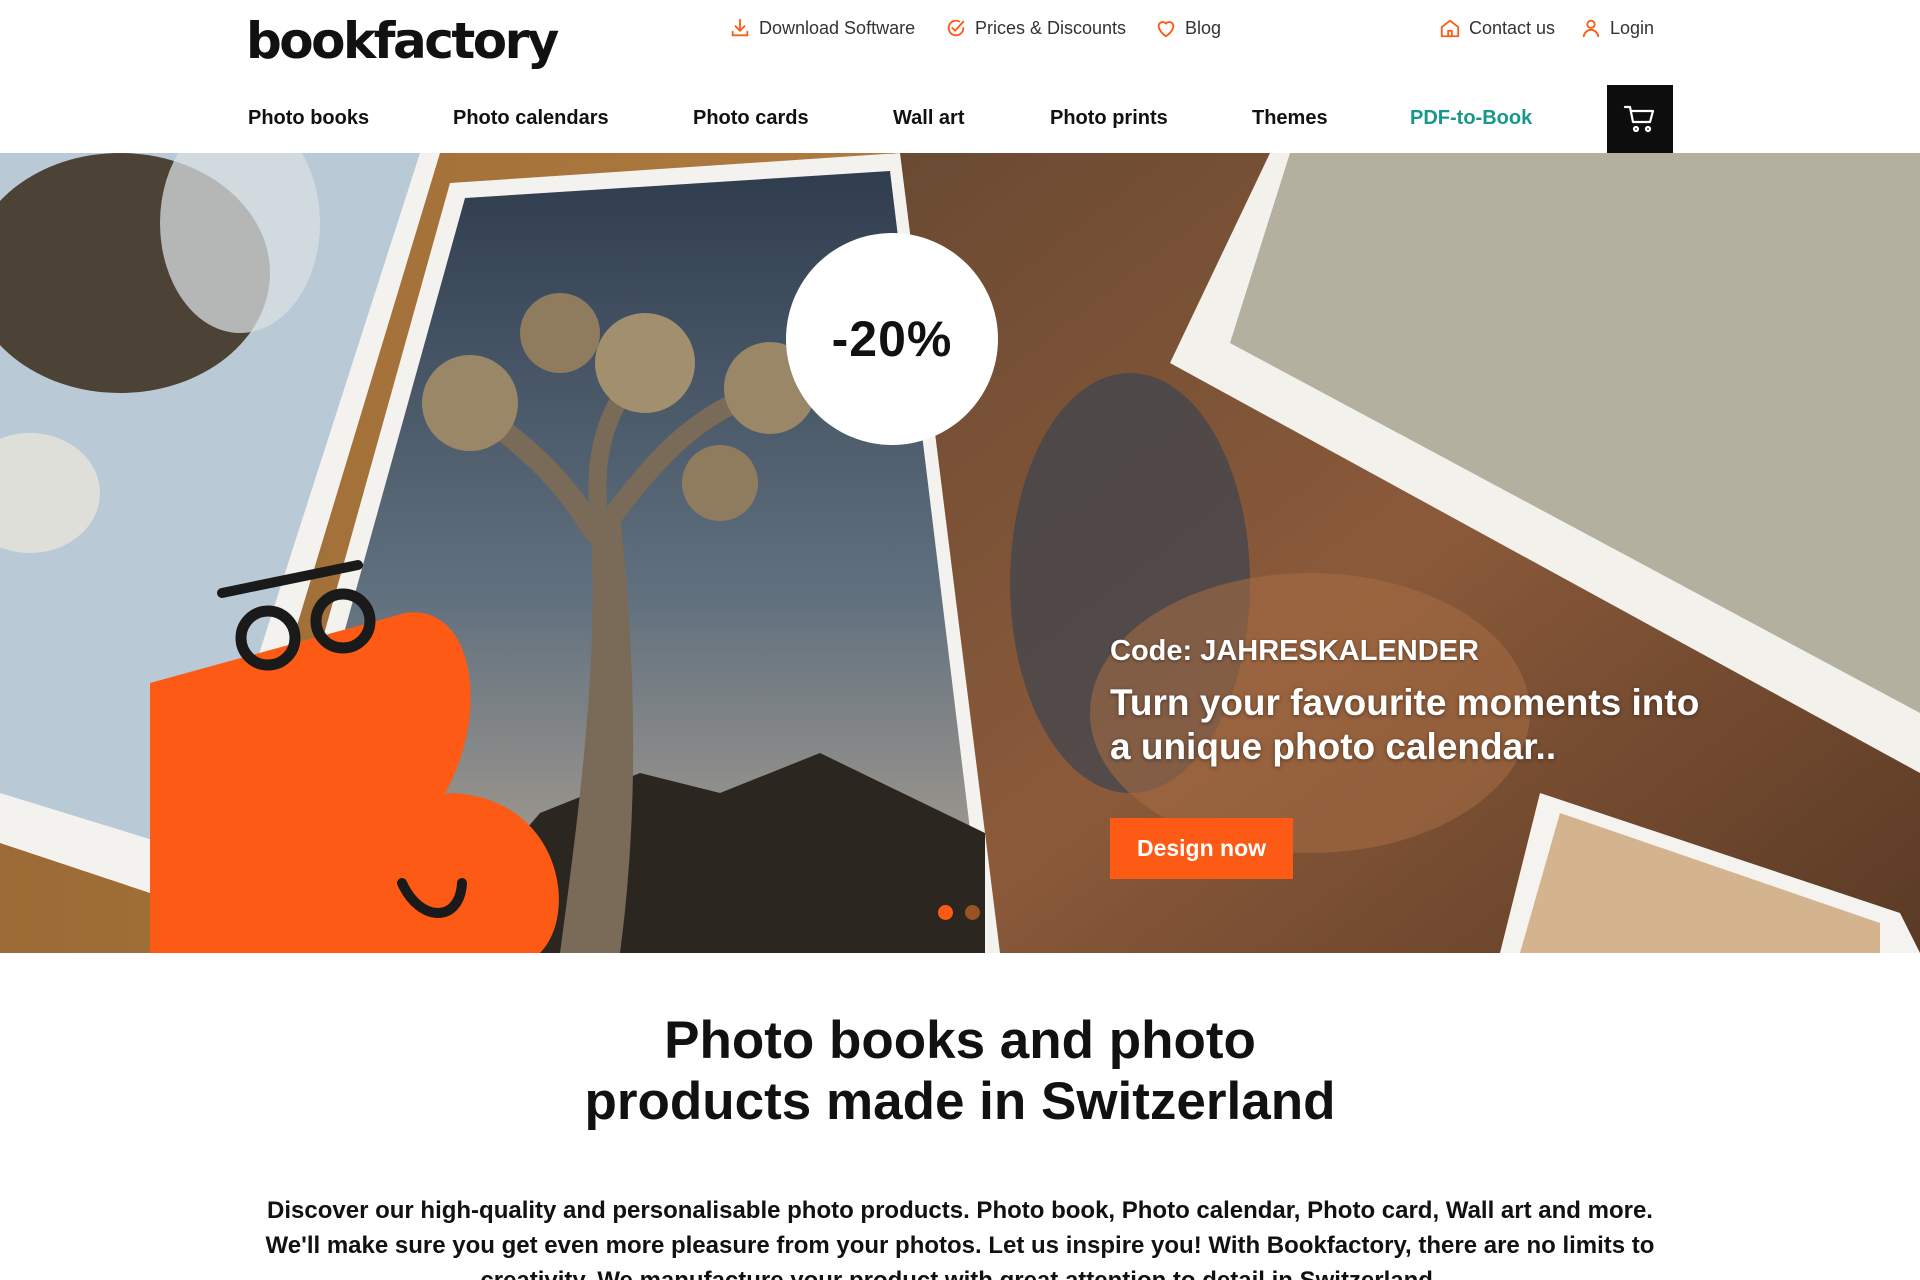 The image size is (1920, 1280). Describe the element at coordinates (929, 118) in the screenshot. I see `nav-wall-art: Wall art` at that location.